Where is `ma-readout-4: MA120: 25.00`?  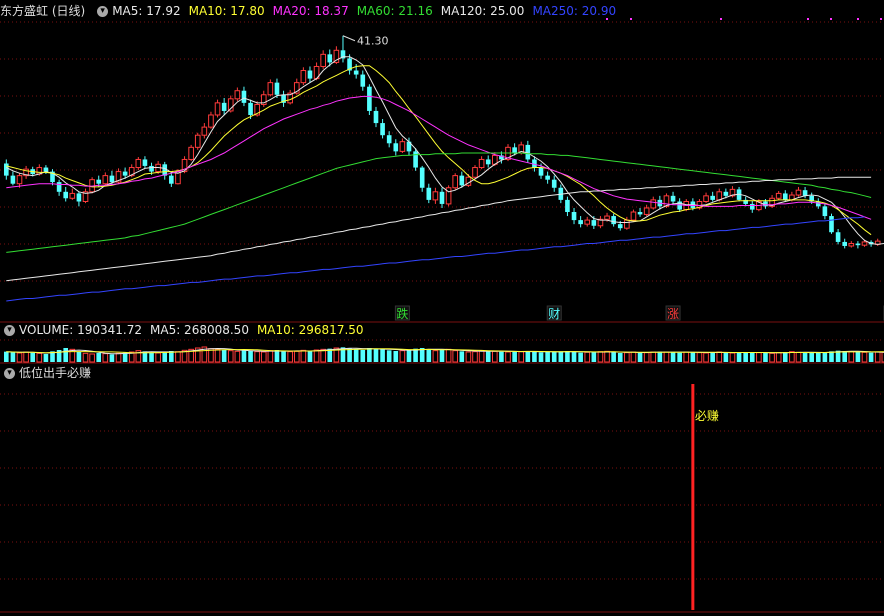
ma-readout-4: MA120: 25.00 is located at coordinates (482, 11).